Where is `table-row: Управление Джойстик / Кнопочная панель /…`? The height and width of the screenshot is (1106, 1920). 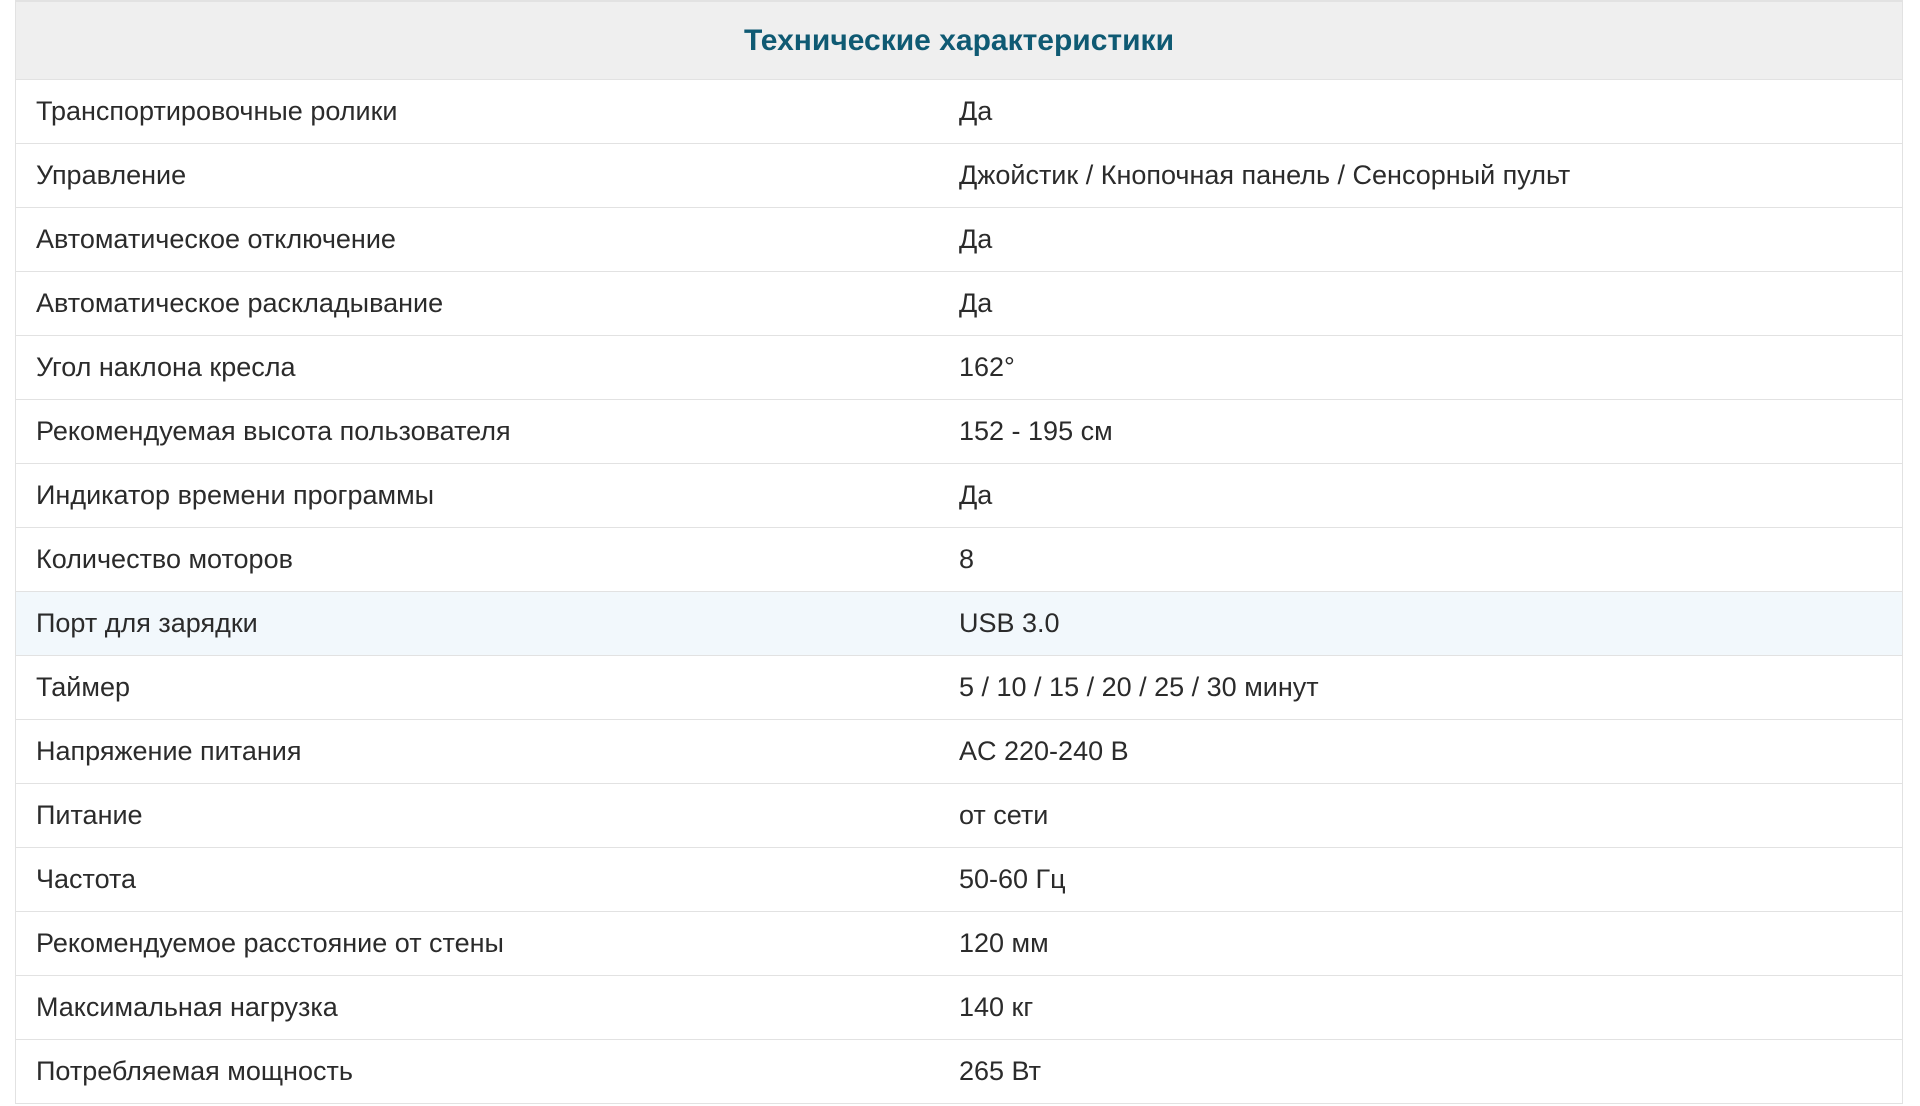
table-row: Управление Джойстик / Кнопочная панель /… is located at coordinates (959, 175).